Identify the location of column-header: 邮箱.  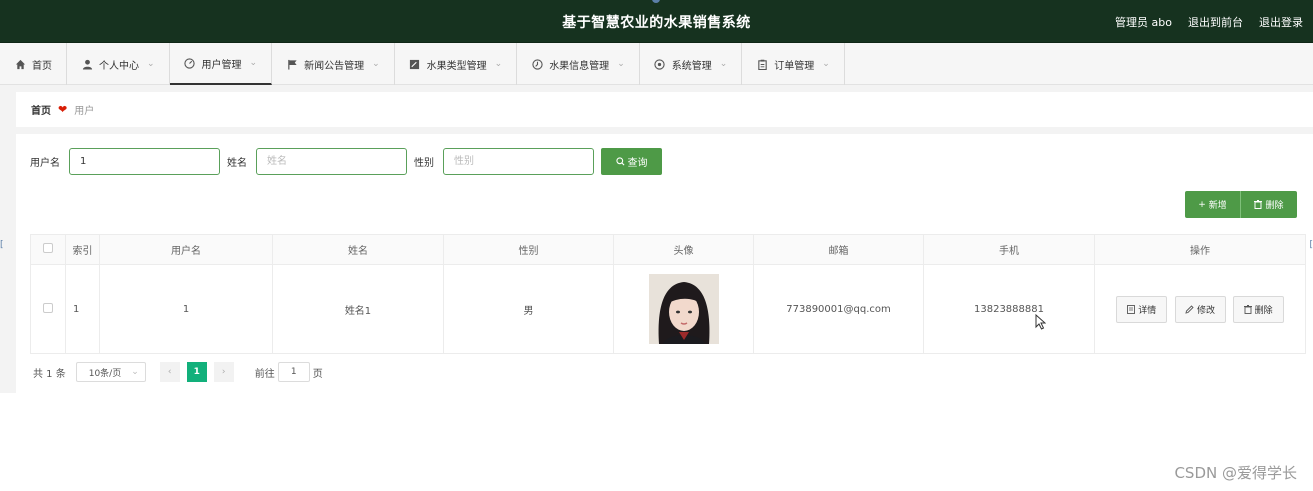
(838, 249).